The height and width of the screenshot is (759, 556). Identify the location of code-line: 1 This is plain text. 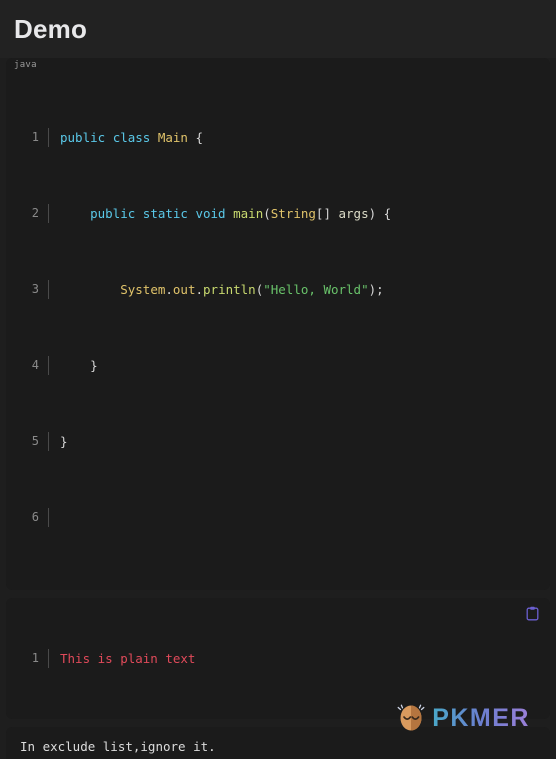
(278, 658).